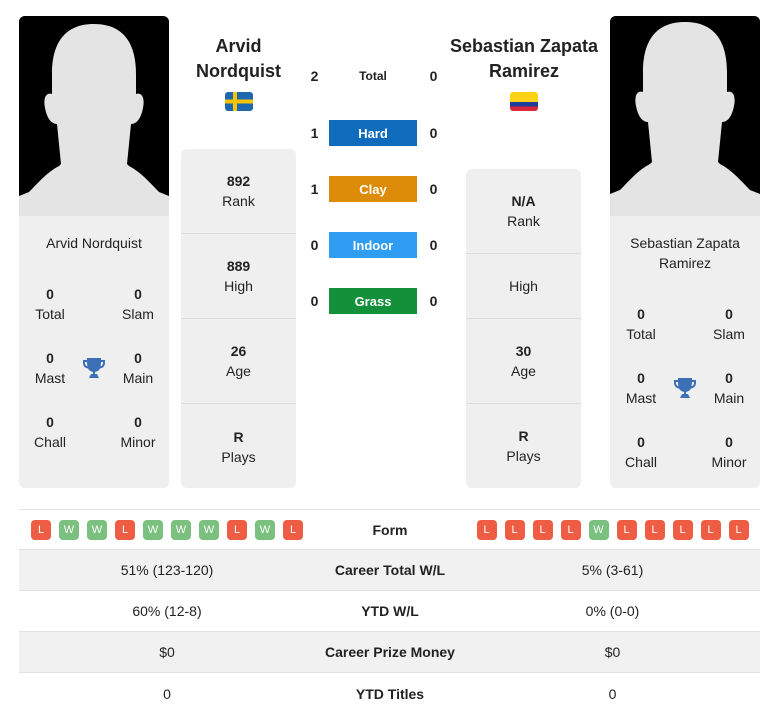 The height and width of the screenshot is (719, 779). I want to click on player1-name: Arvid Nordquist, so click(238, 59).